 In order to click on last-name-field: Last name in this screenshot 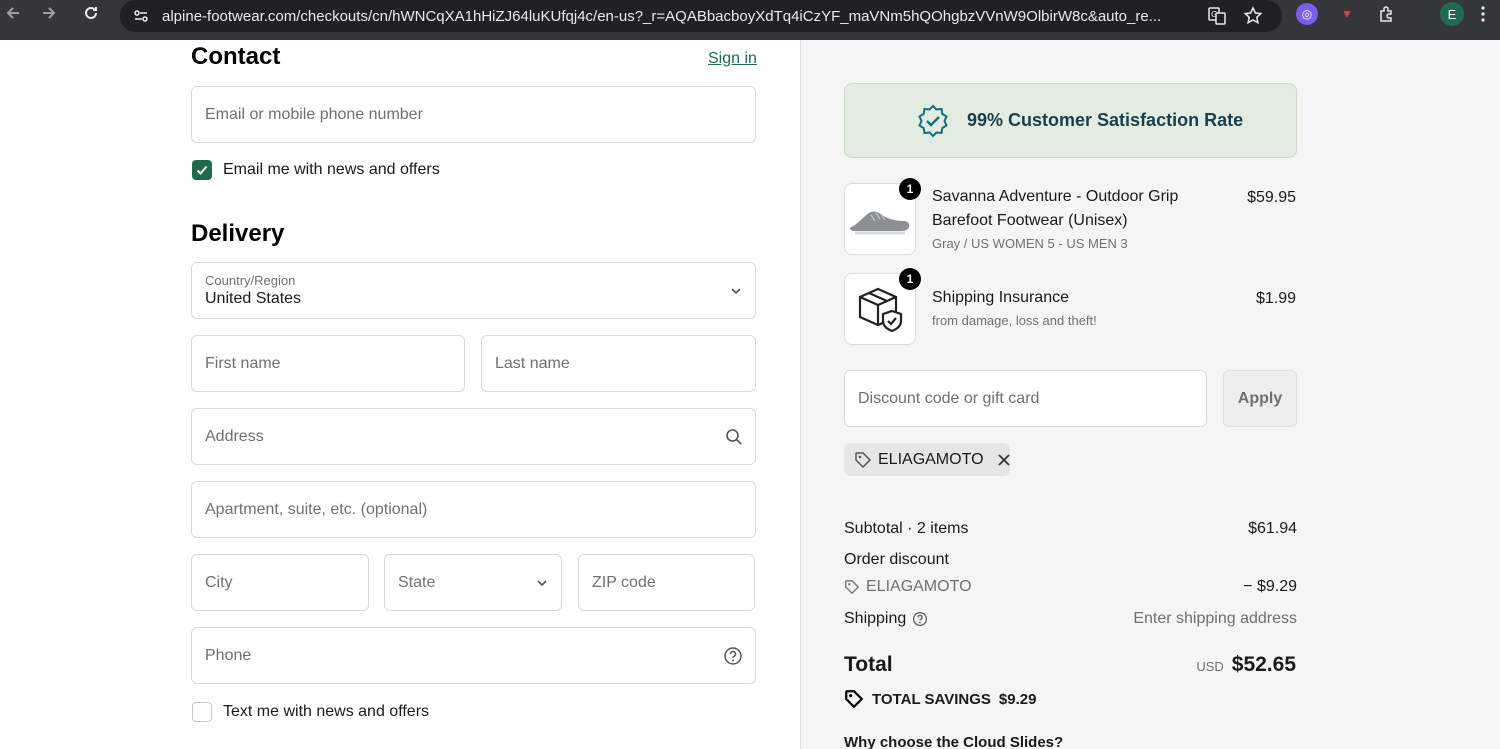, I will do `click(618, 363)`.